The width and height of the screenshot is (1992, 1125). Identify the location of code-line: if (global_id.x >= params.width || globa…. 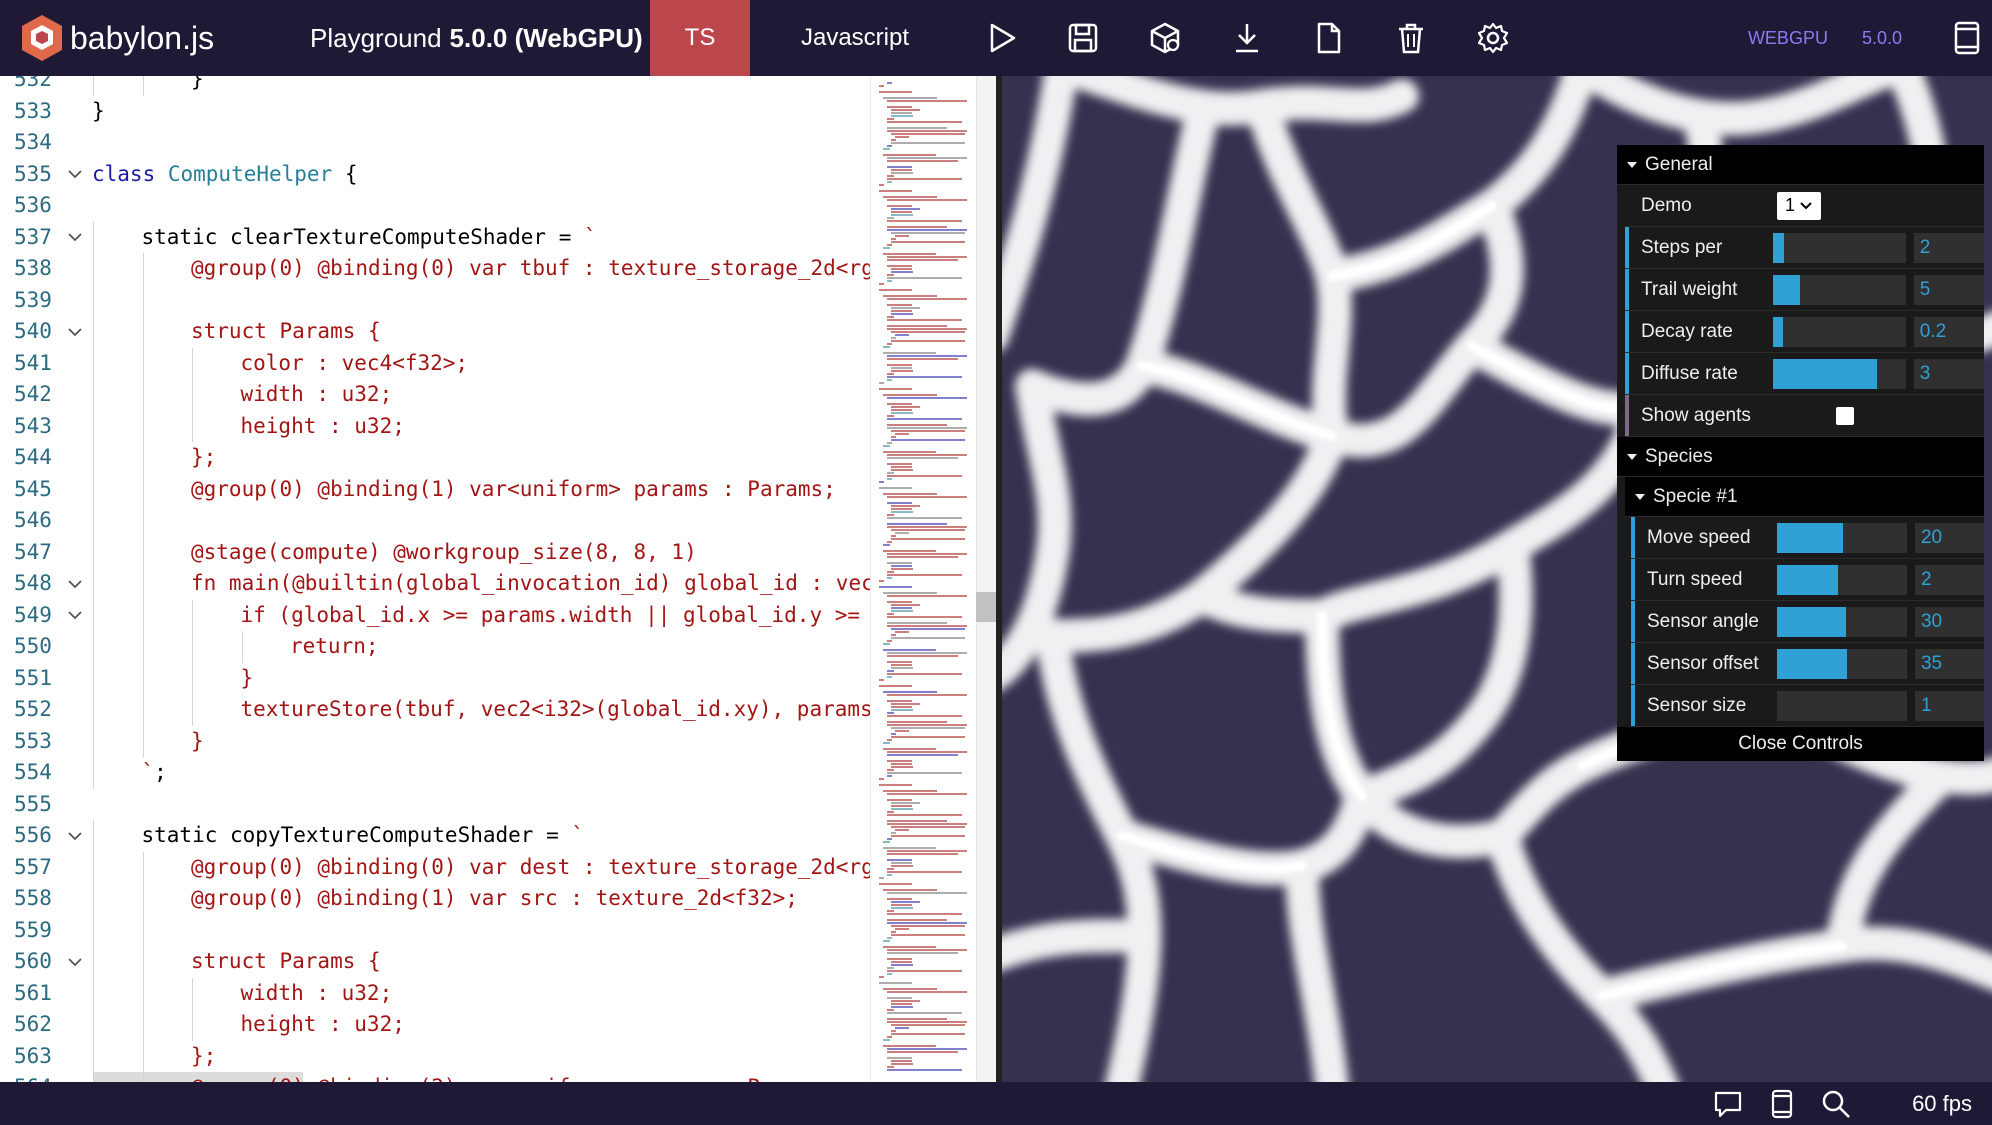
(556, 616).